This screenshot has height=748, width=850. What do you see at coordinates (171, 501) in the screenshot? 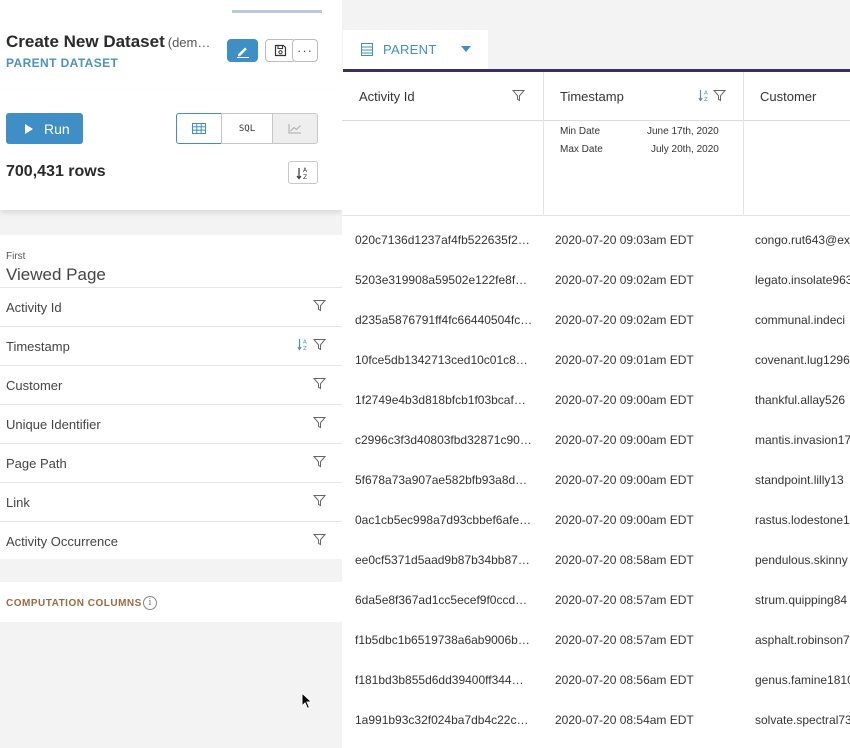
I see `activity-column-row: Link` at bounding box center [171, 501].